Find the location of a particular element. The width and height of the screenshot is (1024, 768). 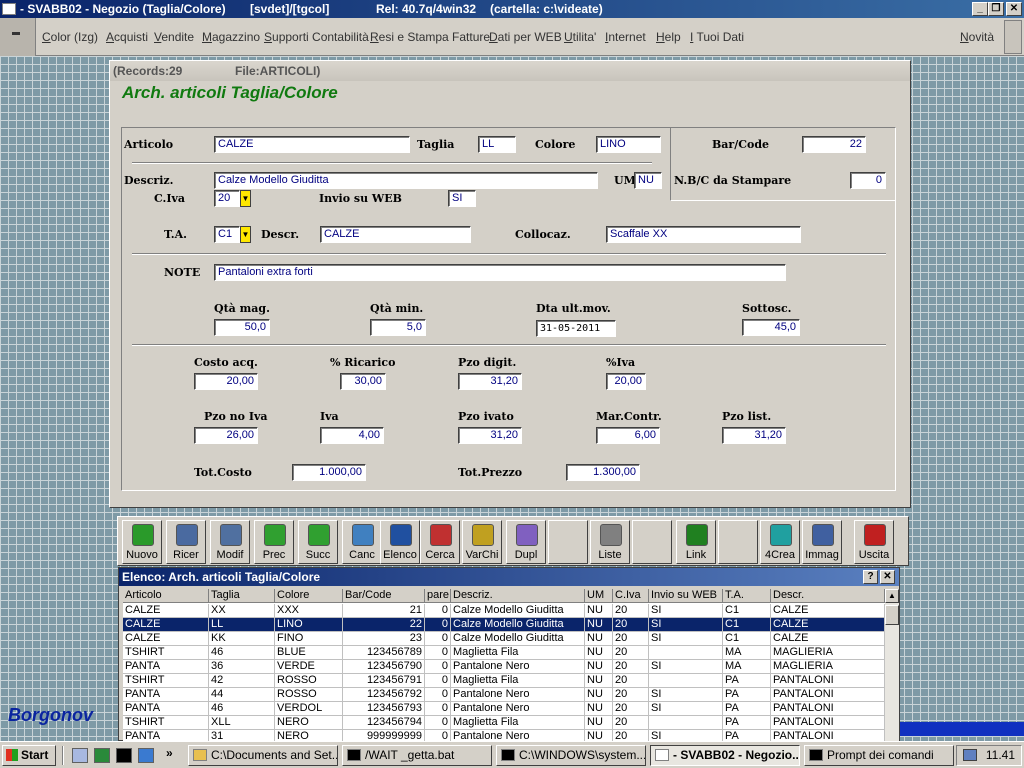

column-header: Descr. is located at coordinates (828, 596).